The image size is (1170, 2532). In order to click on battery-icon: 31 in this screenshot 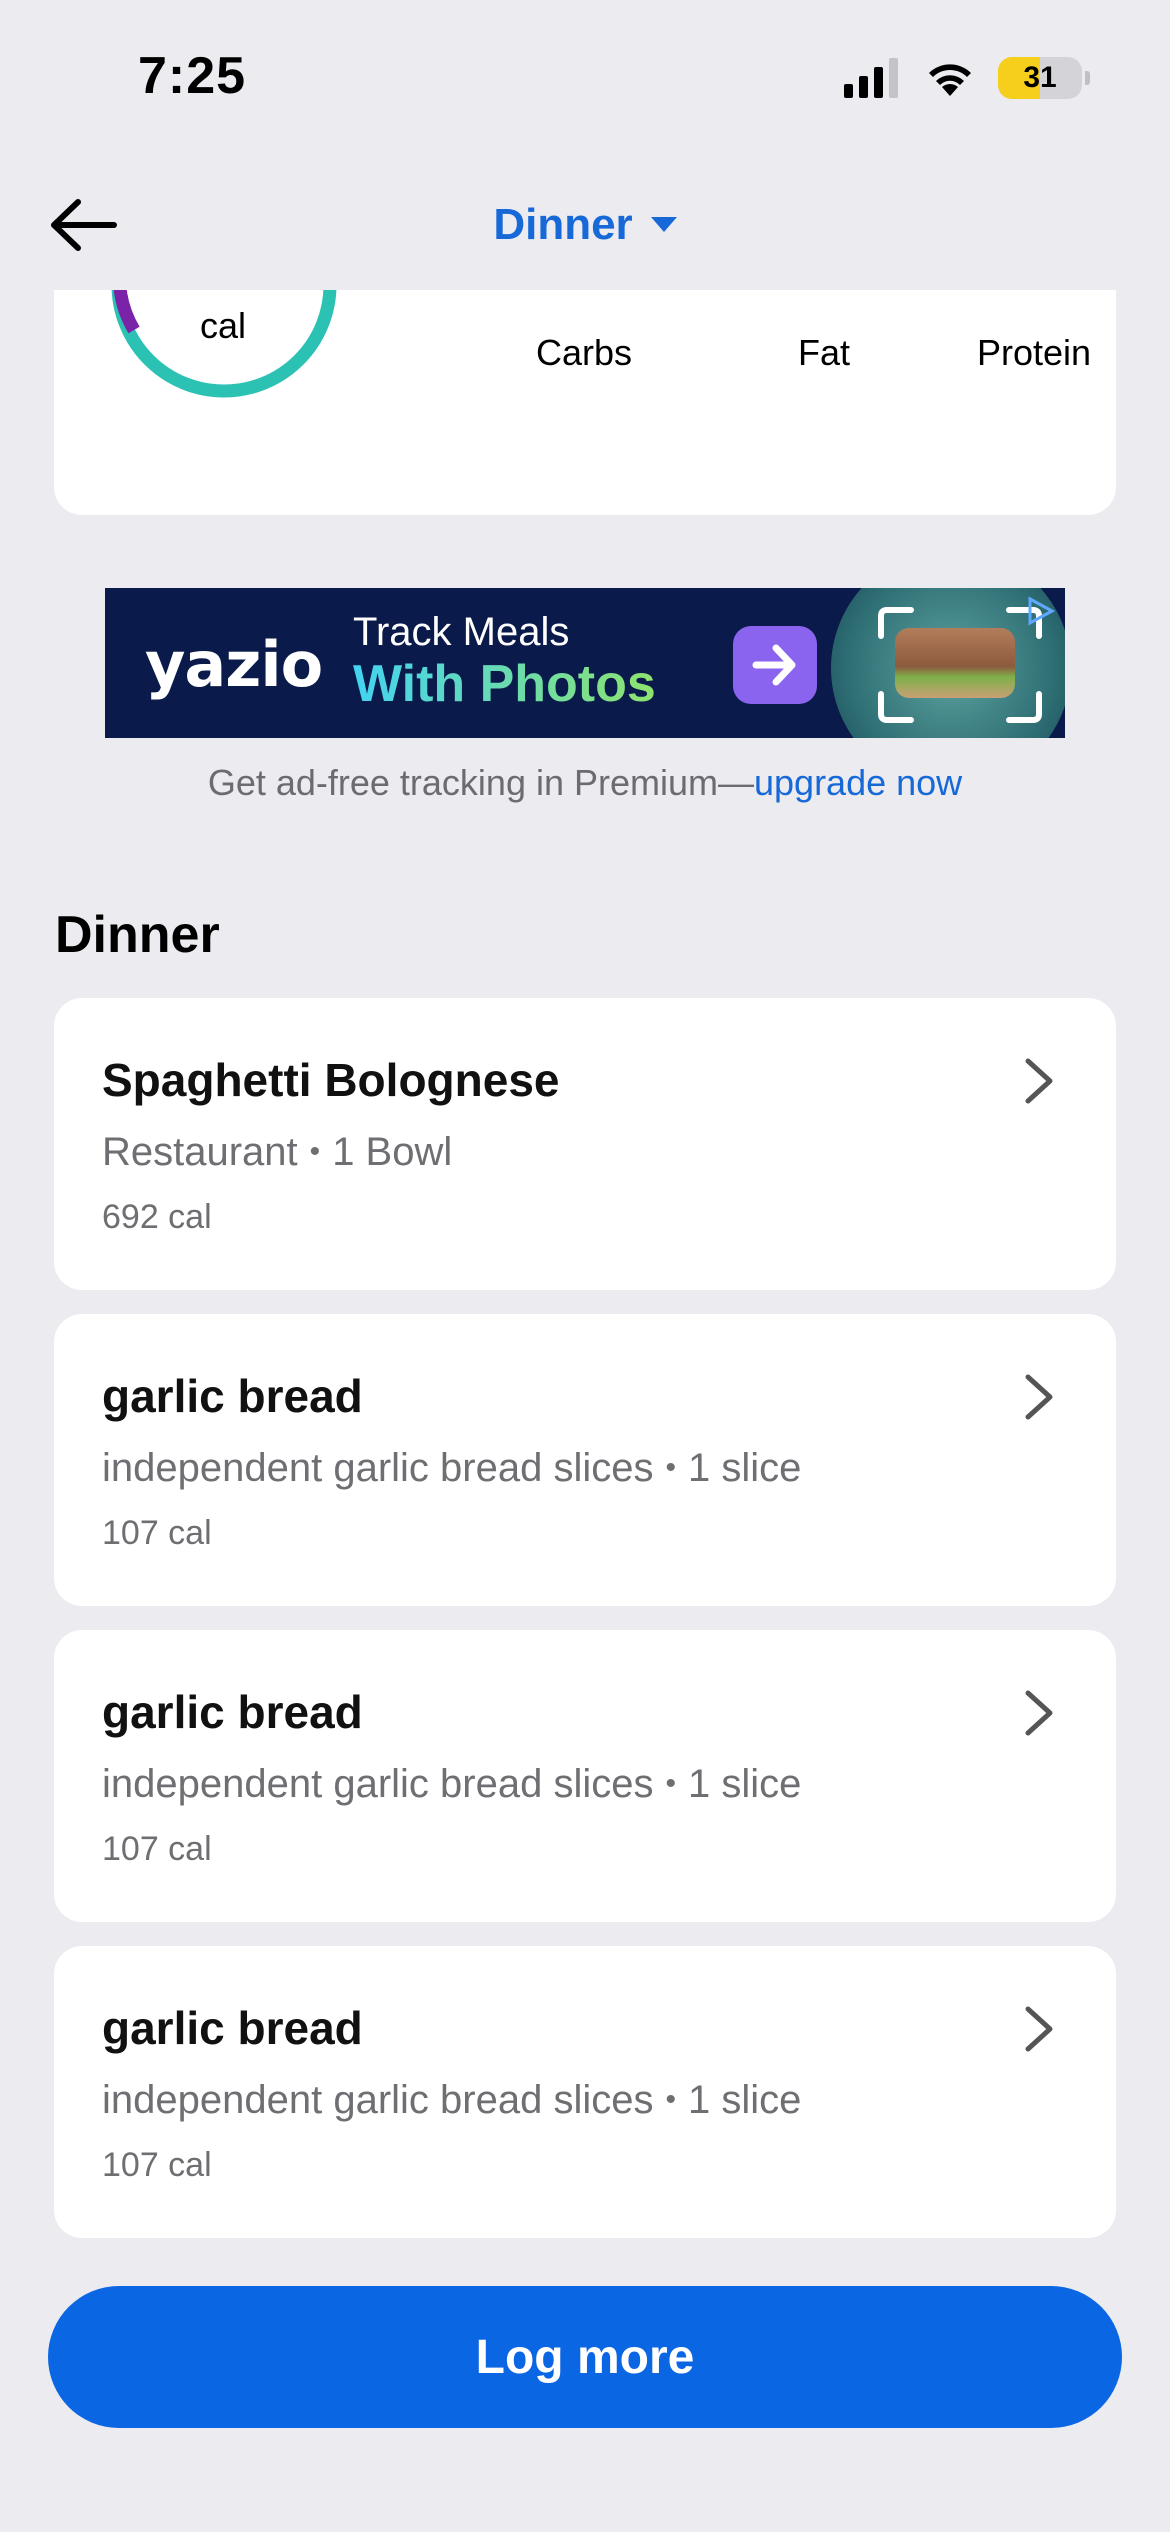, I will do `click(1040, 78)`.